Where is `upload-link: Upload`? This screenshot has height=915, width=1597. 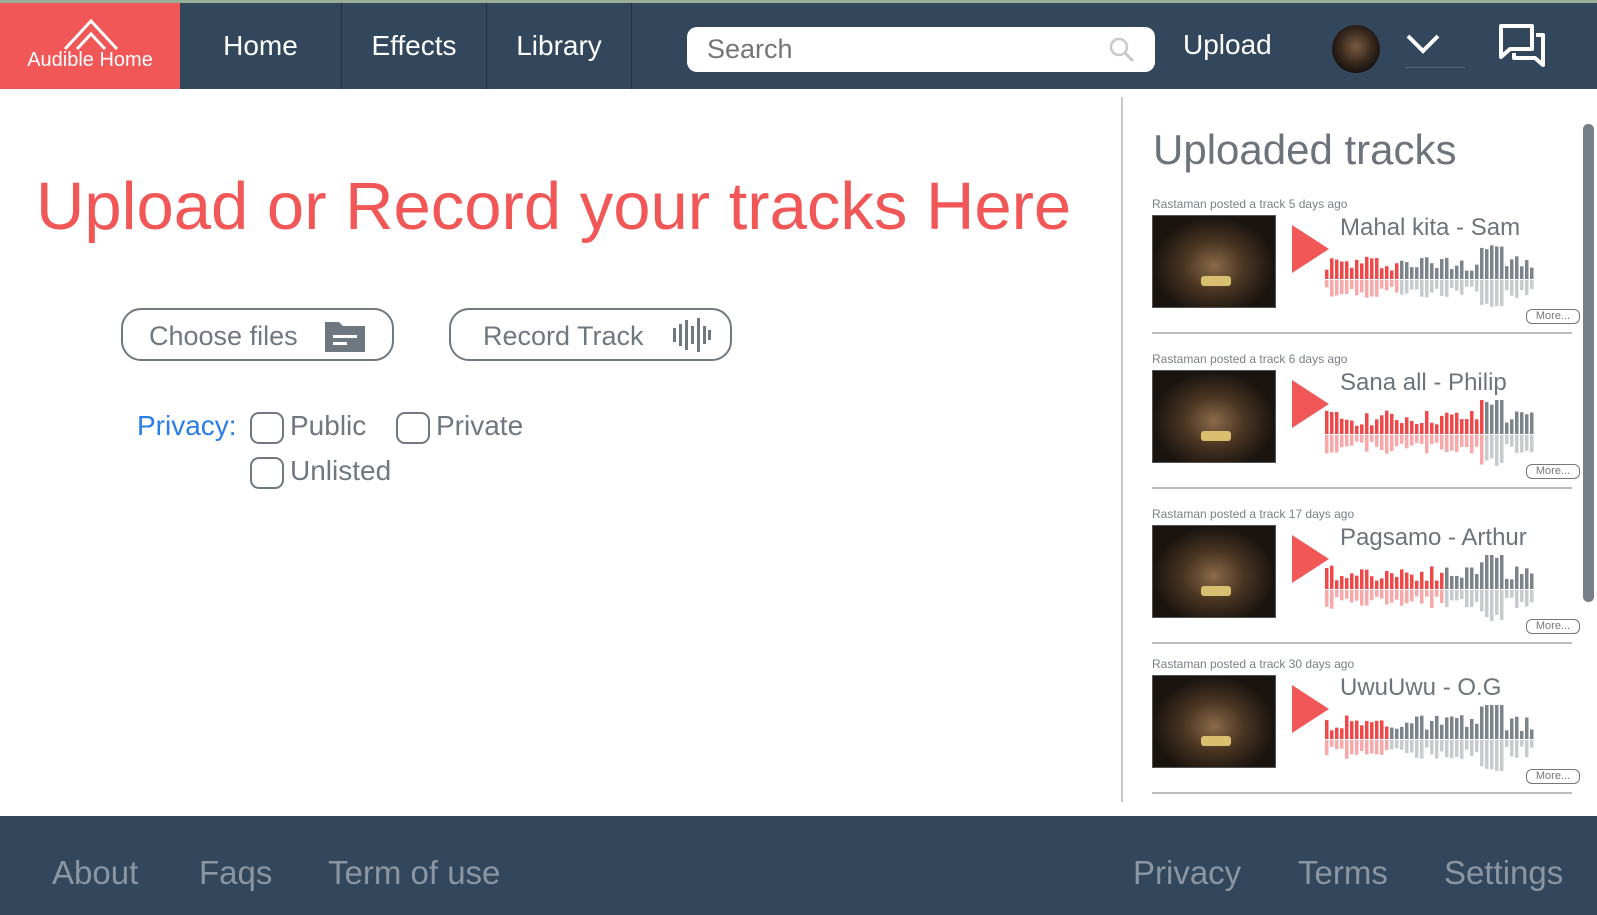
upload-link: Upload is located at coordinates (1227, 45).